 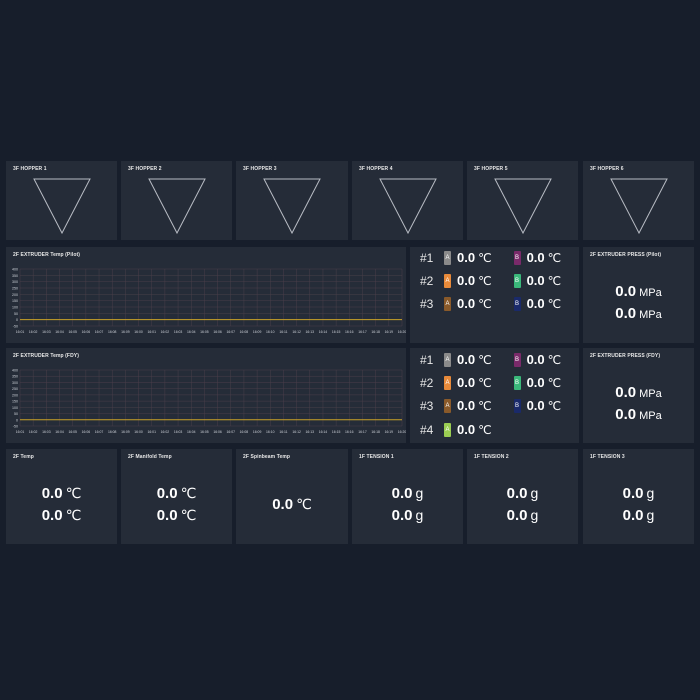 I want to click on y-tick-label: 150, so click(x=15, y=402).